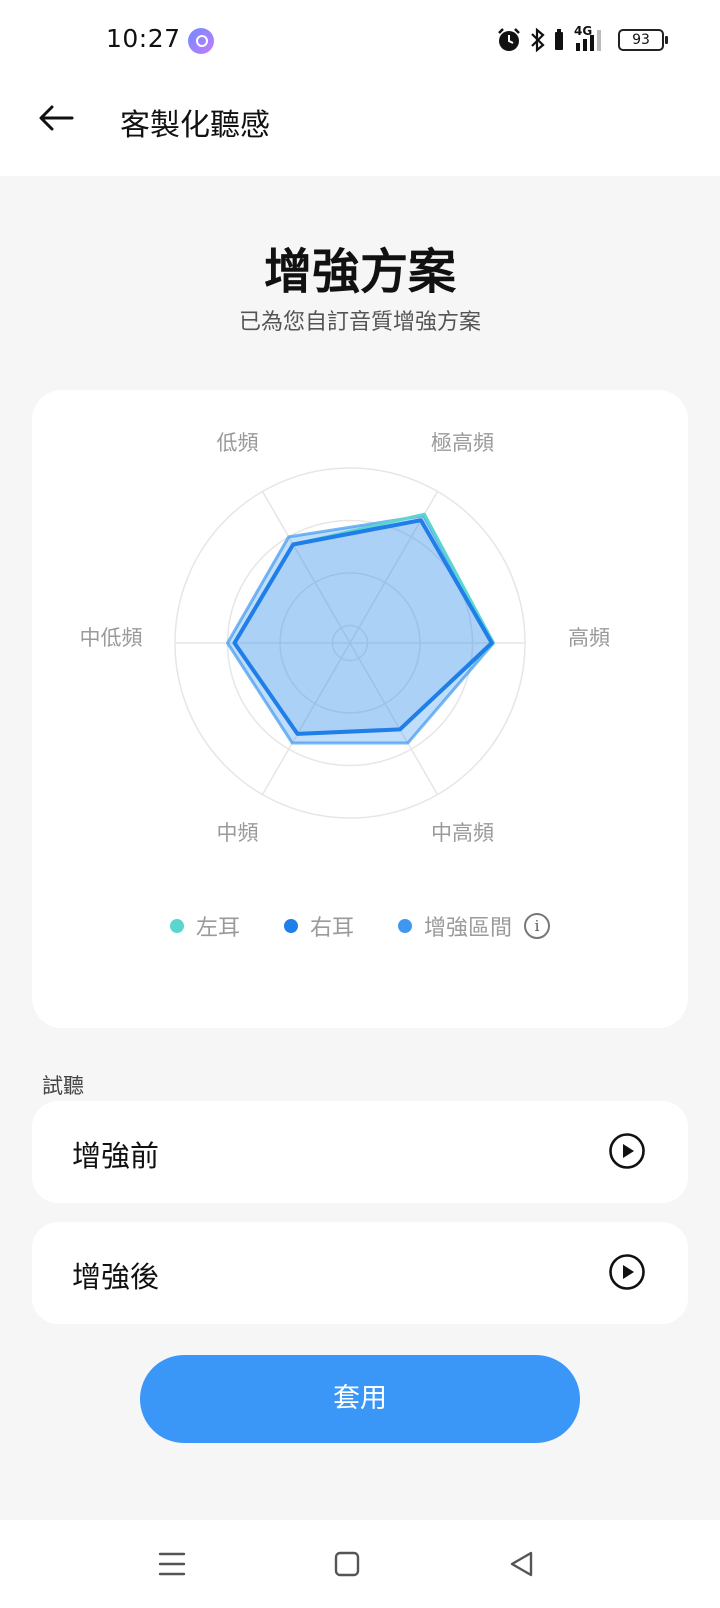  Describe the element at coordinates (143, 38) in the screenshot. I see `status-time: 10:27` at that location.